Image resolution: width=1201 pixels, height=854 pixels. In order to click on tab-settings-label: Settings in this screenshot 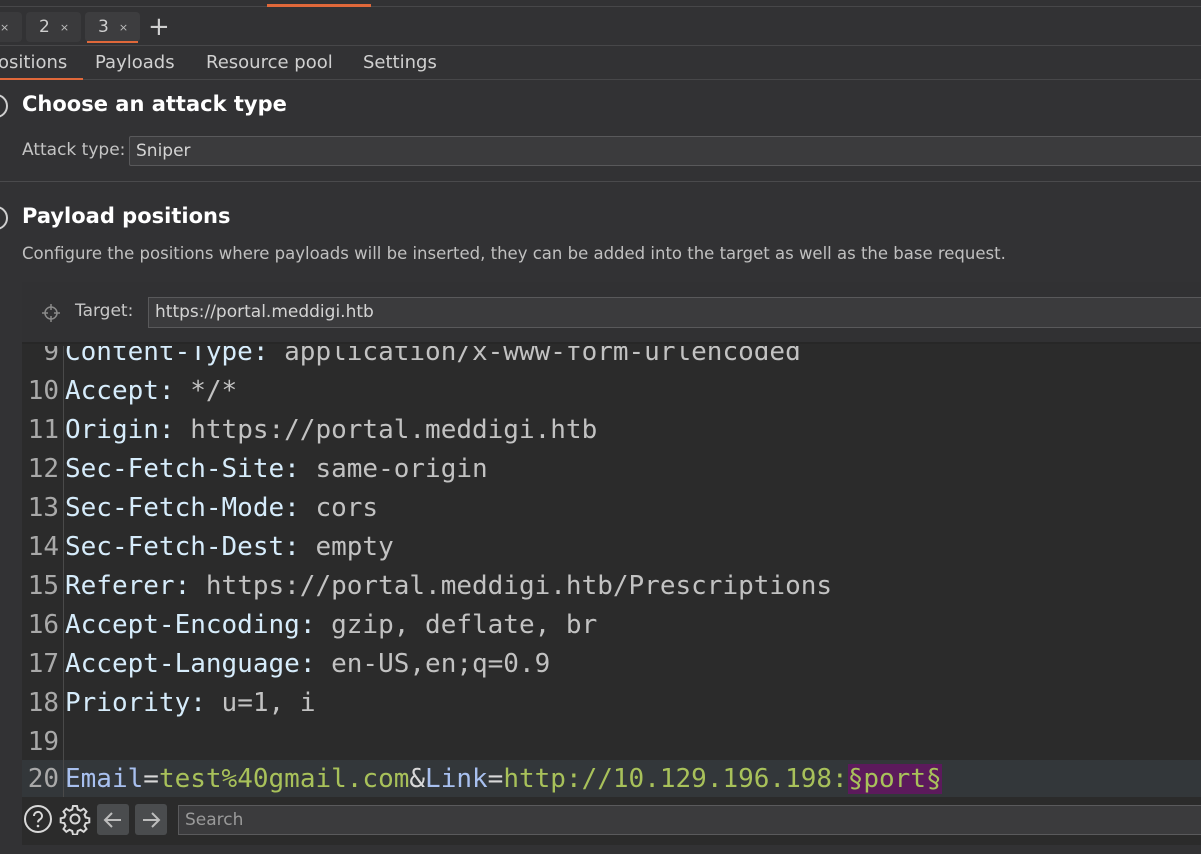, I will do `click(400, 62)`.